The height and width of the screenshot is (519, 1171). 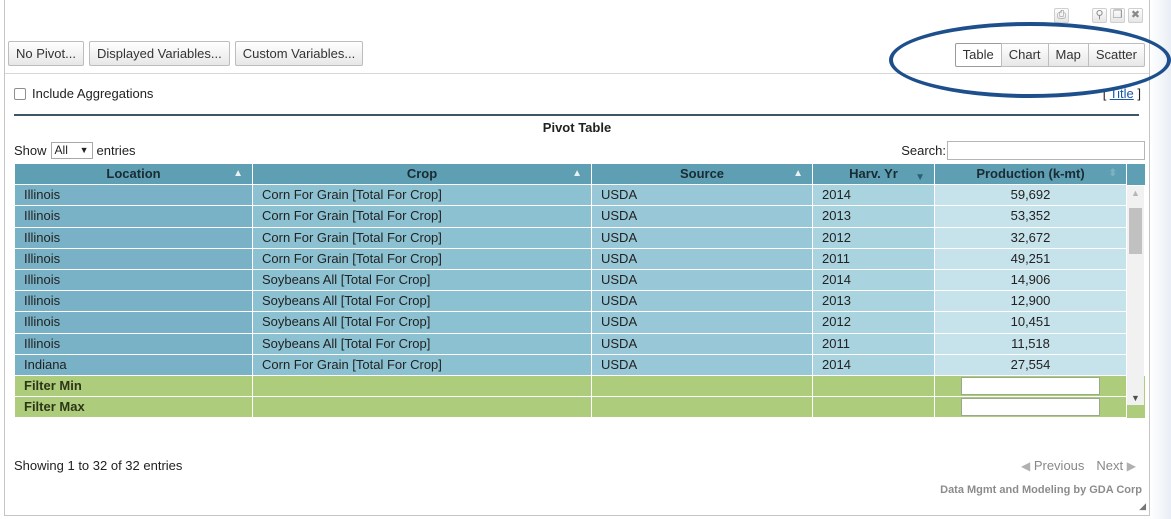 I want to click on production-cell: 12,900, so click(x=1031, y=302).